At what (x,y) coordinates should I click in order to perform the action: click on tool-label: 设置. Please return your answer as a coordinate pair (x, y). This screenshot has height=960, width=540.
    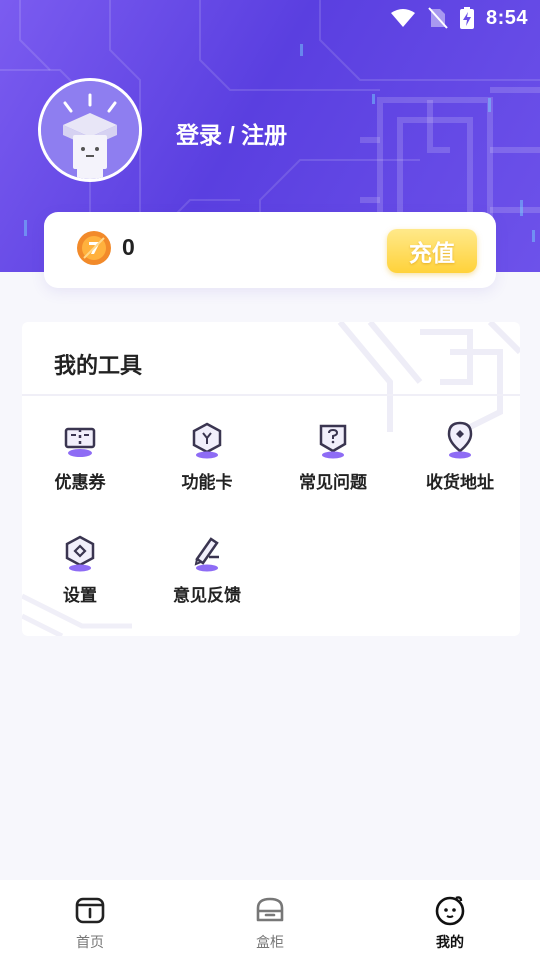
    Looking at the image, I should click on (80, 595).